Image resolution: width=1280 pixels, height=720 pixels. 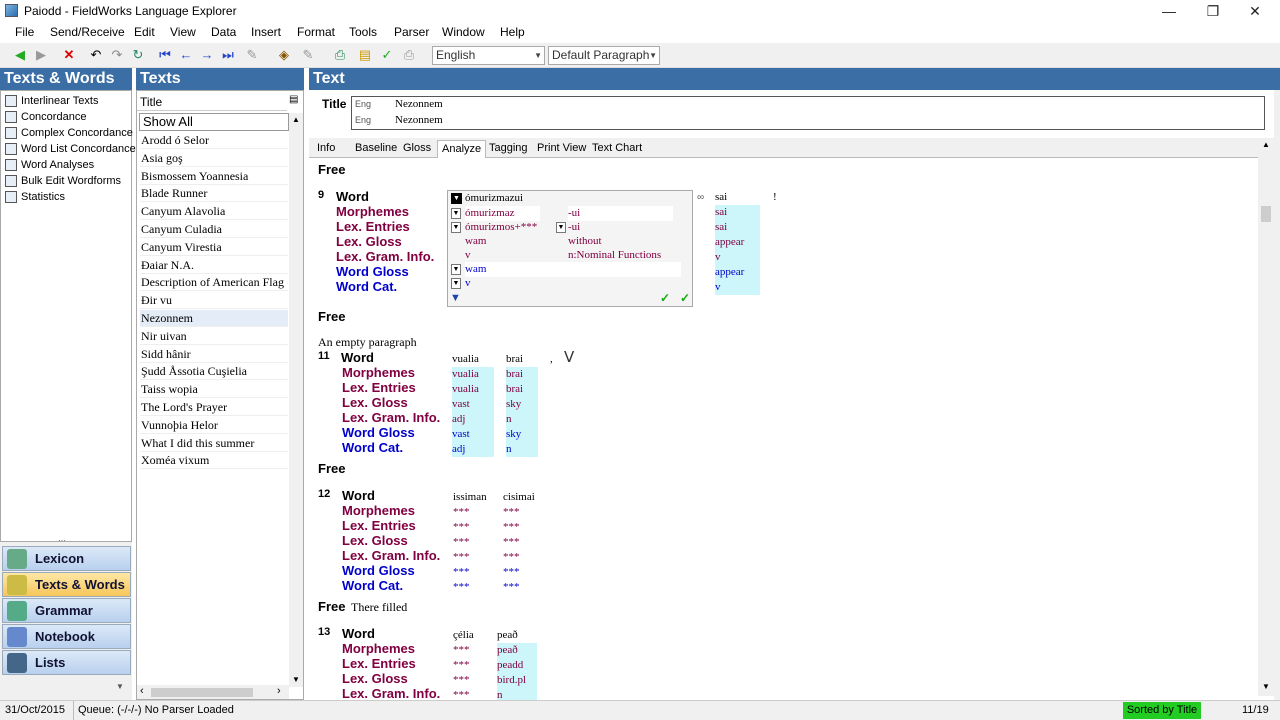 What do you see at coordinates (214, 212) in the screenshot?
I see `text-list-item: Canyum Alavolia` at bounding box center [214, 212].